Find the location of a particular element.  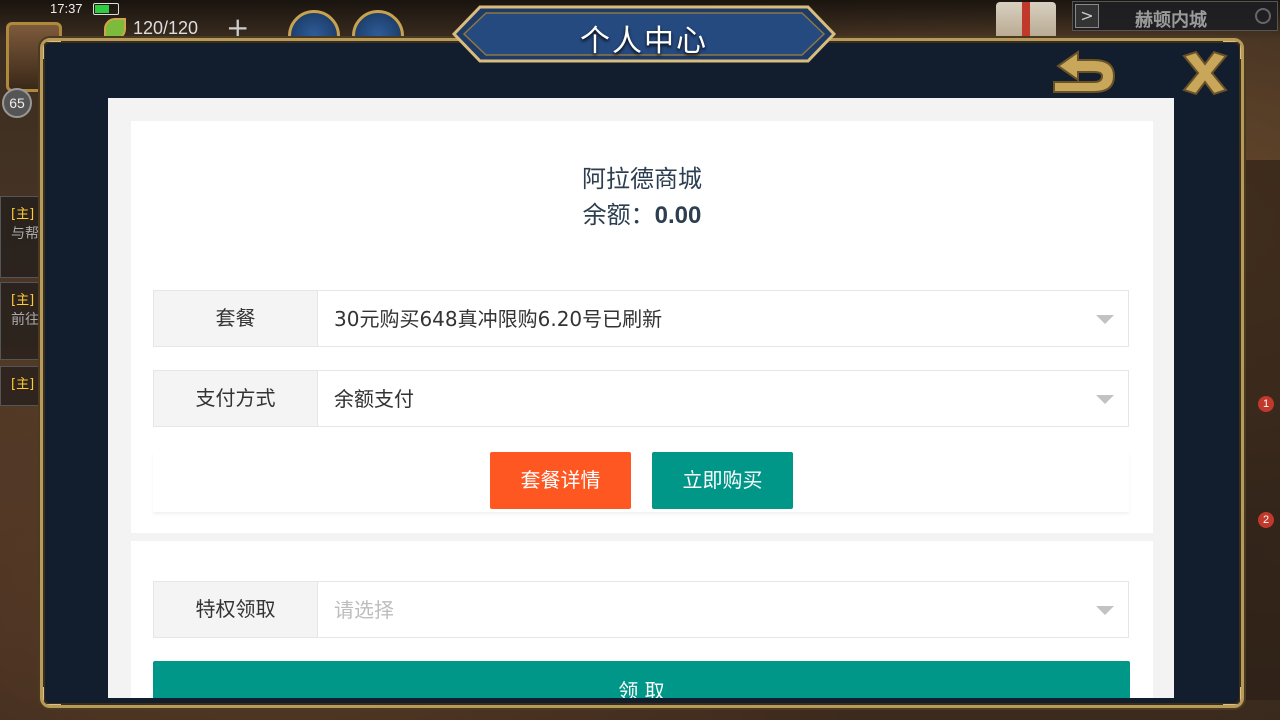

minimap-header: > 赫顿内城 is located at coordinates (1175, 16).